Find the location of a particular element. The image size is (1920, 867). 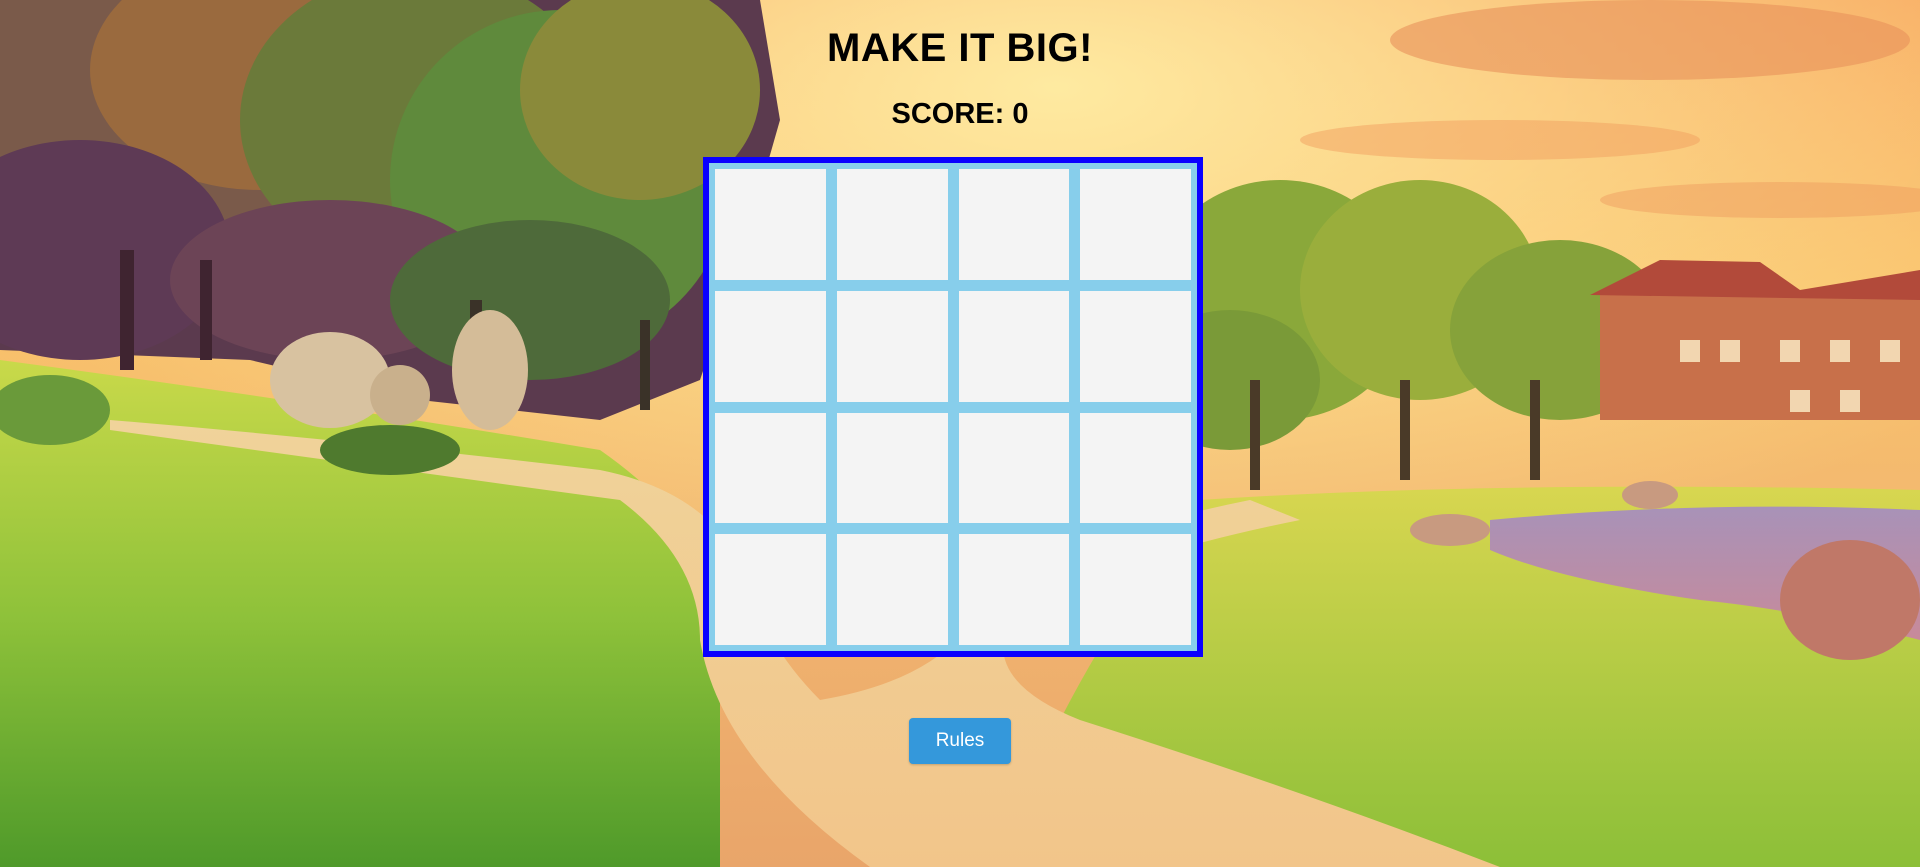

score-label: SCORE: is located at coordinates (948, 114).